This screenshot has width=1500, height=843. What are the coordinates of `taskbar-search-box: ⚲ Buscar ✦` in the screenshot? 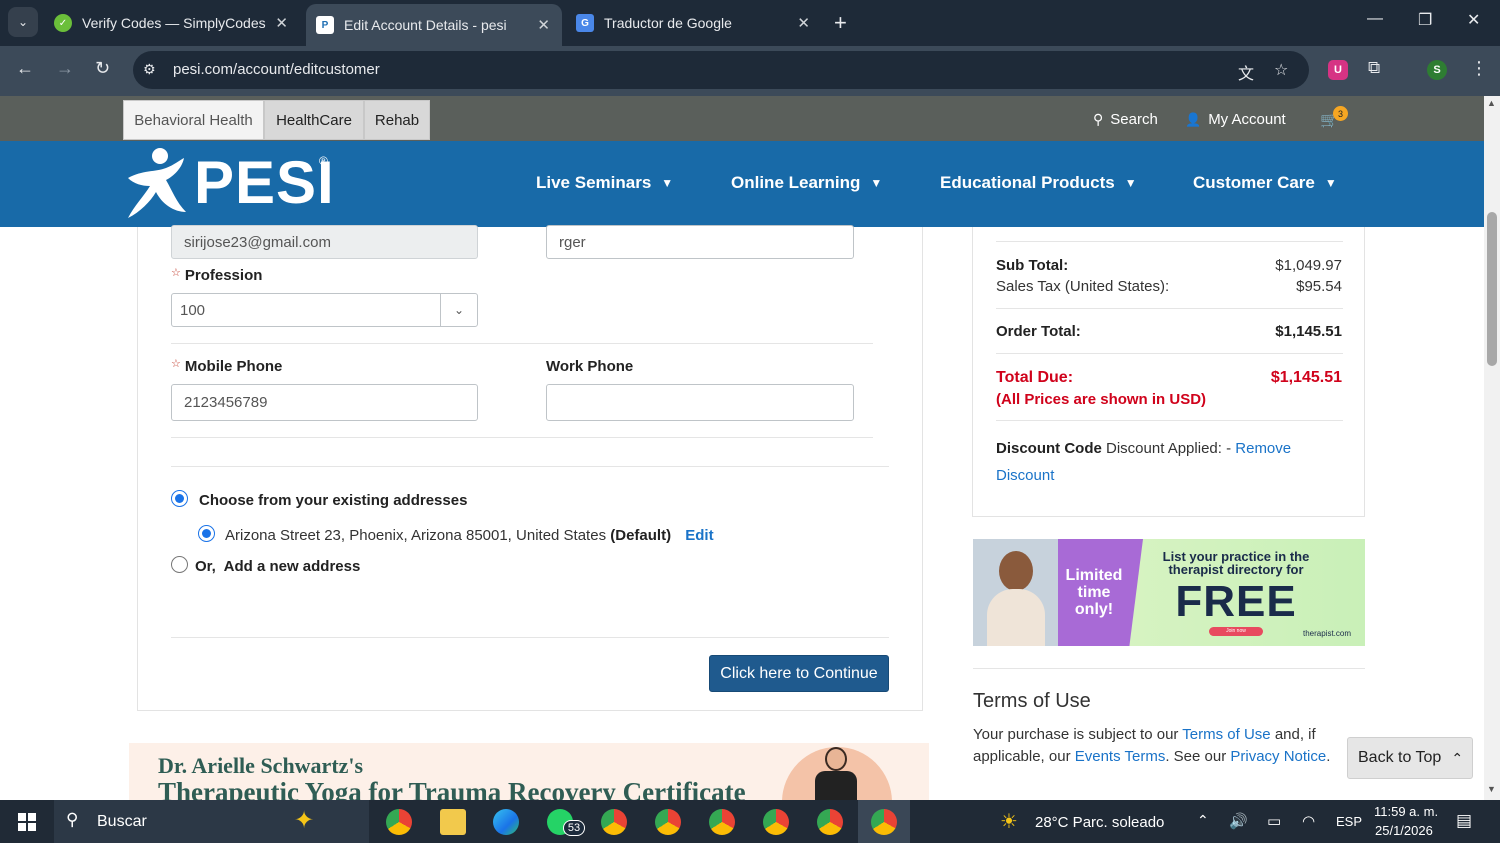 It's located at (211, 821).